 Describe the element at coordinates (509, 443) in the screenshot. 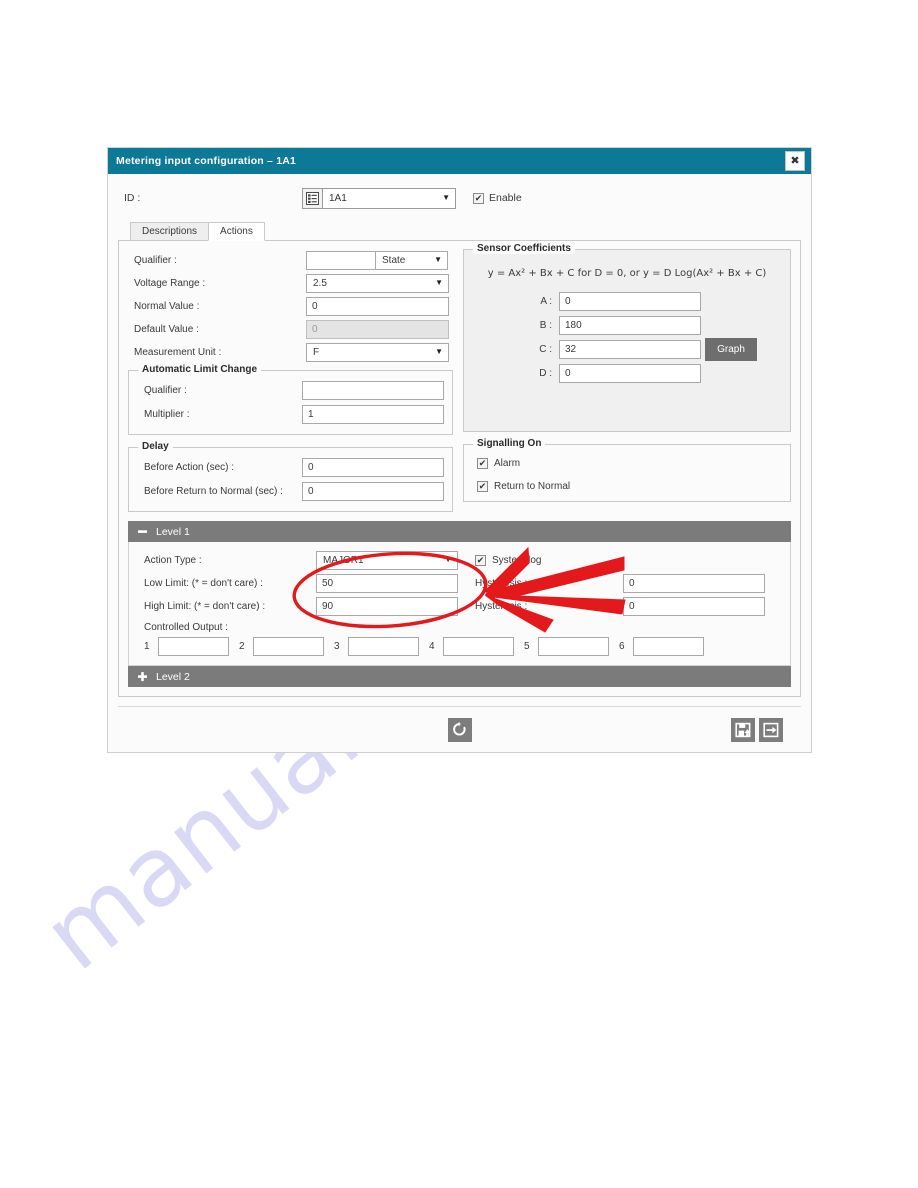

I see `signalling-on-legend: Signalling On` at that location.